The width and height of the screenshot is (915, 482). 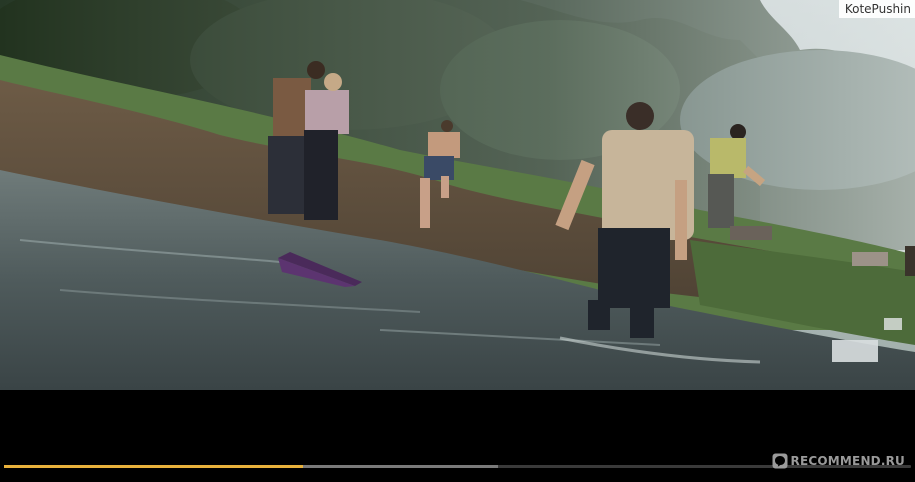 What do you see at coordinates (780, 461) in the screenshot?
I see `recommend-logo-icon` at bounding box center [780, 461].